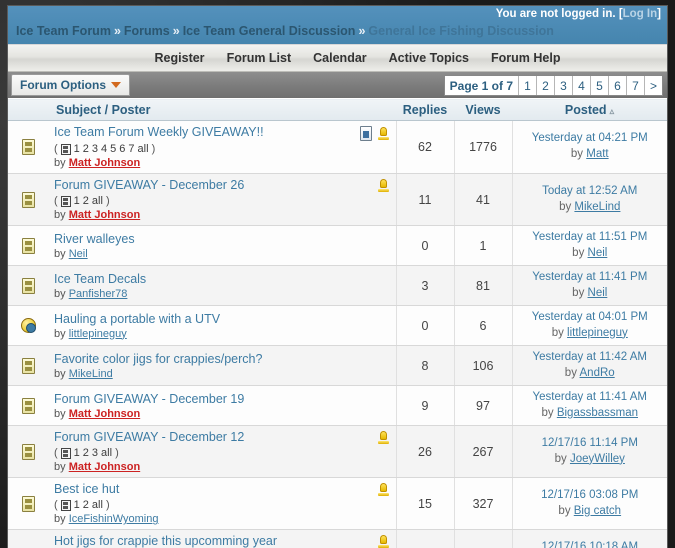  Describe the element at coordinates (159, 132) in the screenshot. I see `topic-title-link: Ice Team Forum Weekly GIVEAWAY!!` at that location.